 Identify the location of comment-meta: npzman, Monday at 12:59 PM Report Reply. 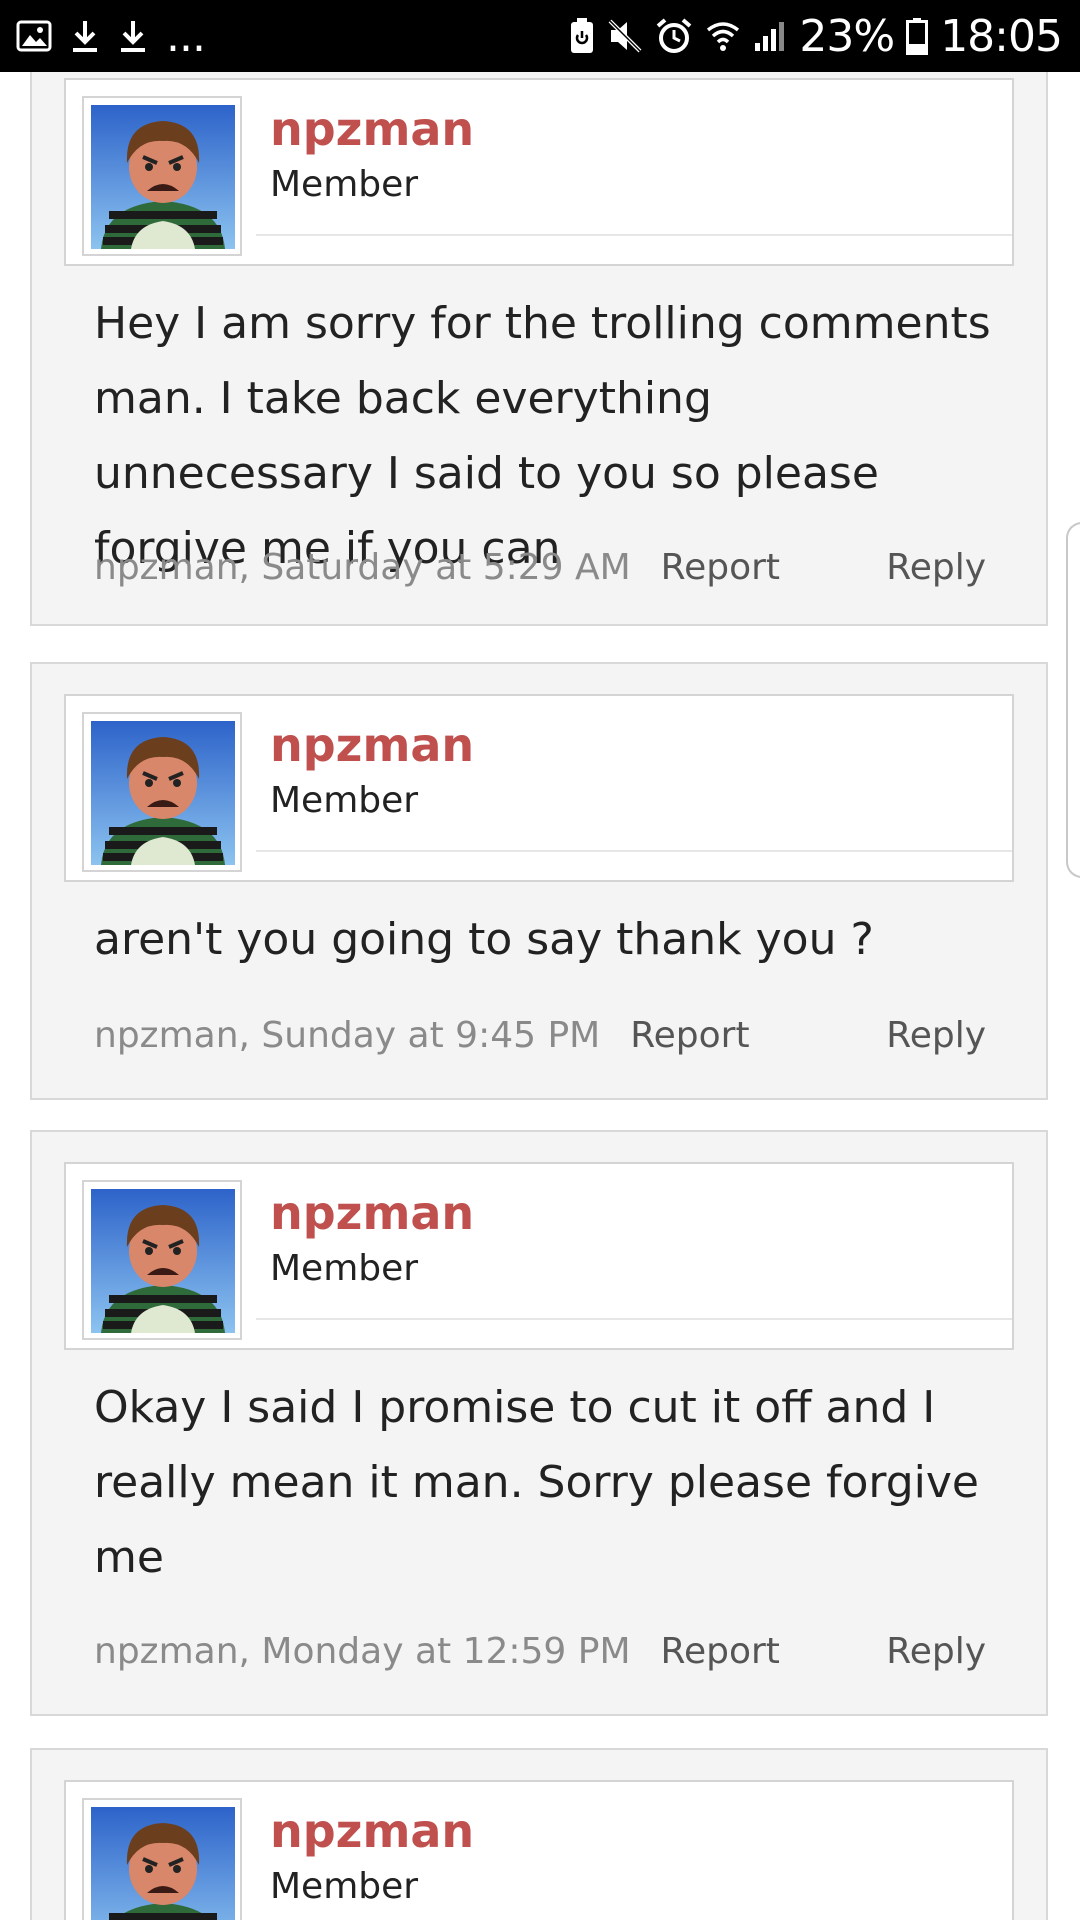
(540, 1651).